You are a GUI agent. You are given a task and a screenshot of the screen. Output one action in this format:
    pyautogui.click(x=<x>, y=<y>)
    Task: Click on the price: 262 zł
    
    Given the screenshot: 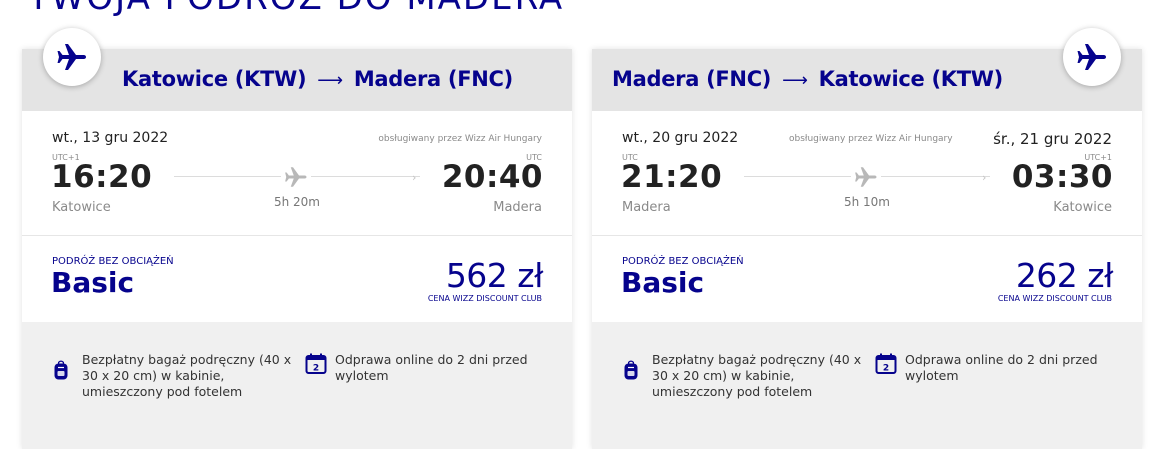 What is the action you would take?
    pyautogui.click(x=1064, y=275)
    